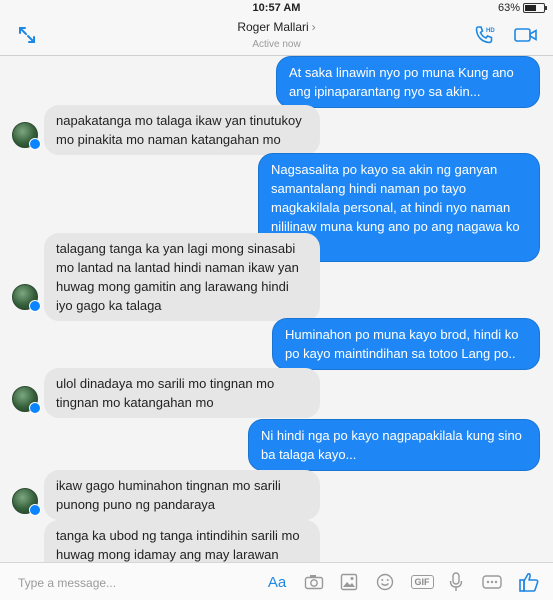  I want to click on camera-icon, so click(314, 582).